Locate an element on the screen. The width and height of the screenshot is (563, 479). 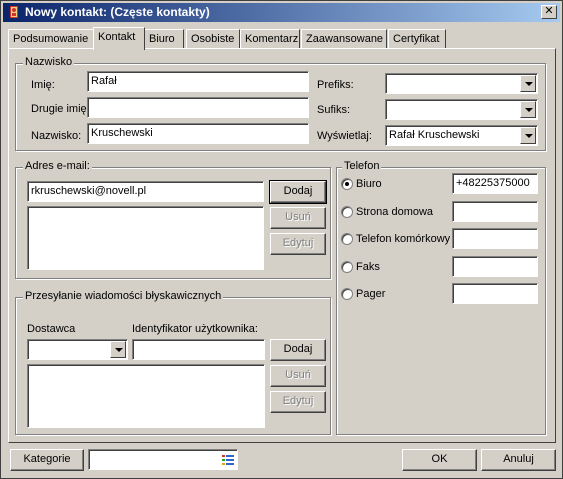
window-title: Nowy kontakt: (Częste kontakty) is located at coordinates (117, 12).